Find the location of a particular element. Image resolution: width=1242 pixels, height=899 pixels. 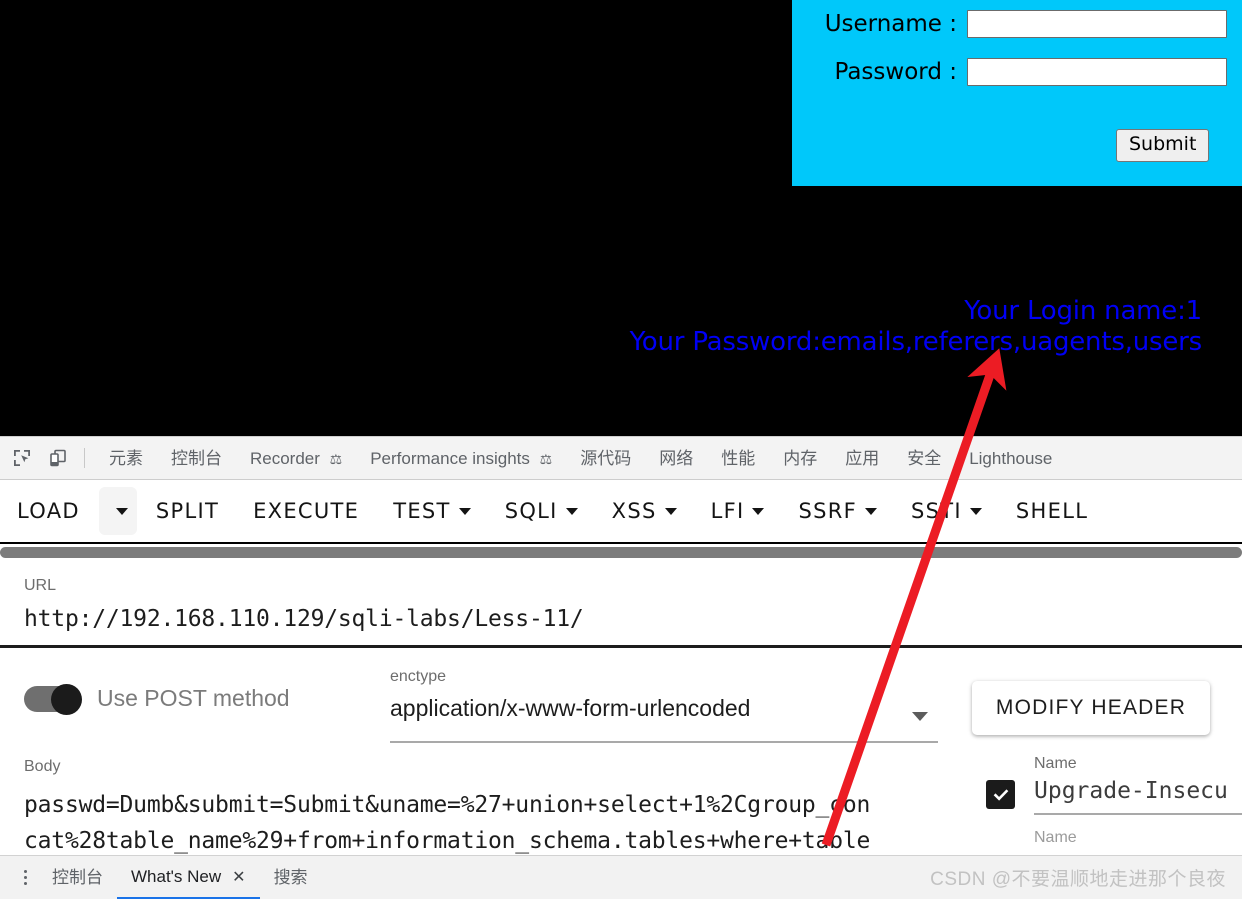

check-icon is located at coordinates (1000, 794).